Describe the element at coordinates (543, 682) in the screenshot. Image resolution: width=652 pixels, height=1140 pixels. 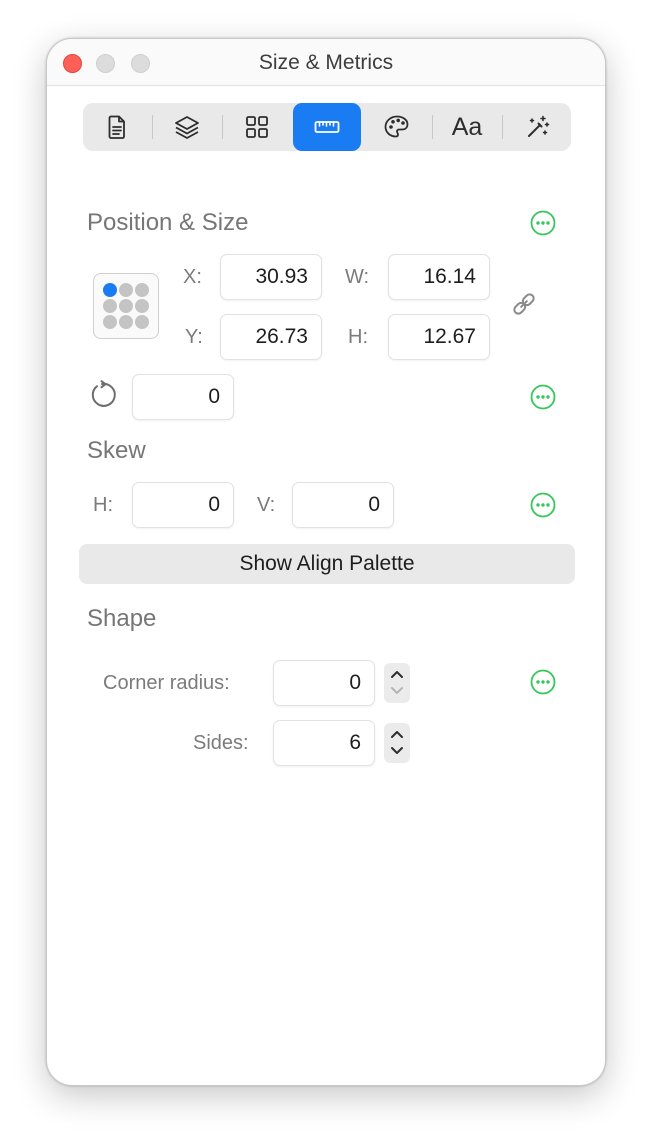
I see `shape-more-icon` at that location.